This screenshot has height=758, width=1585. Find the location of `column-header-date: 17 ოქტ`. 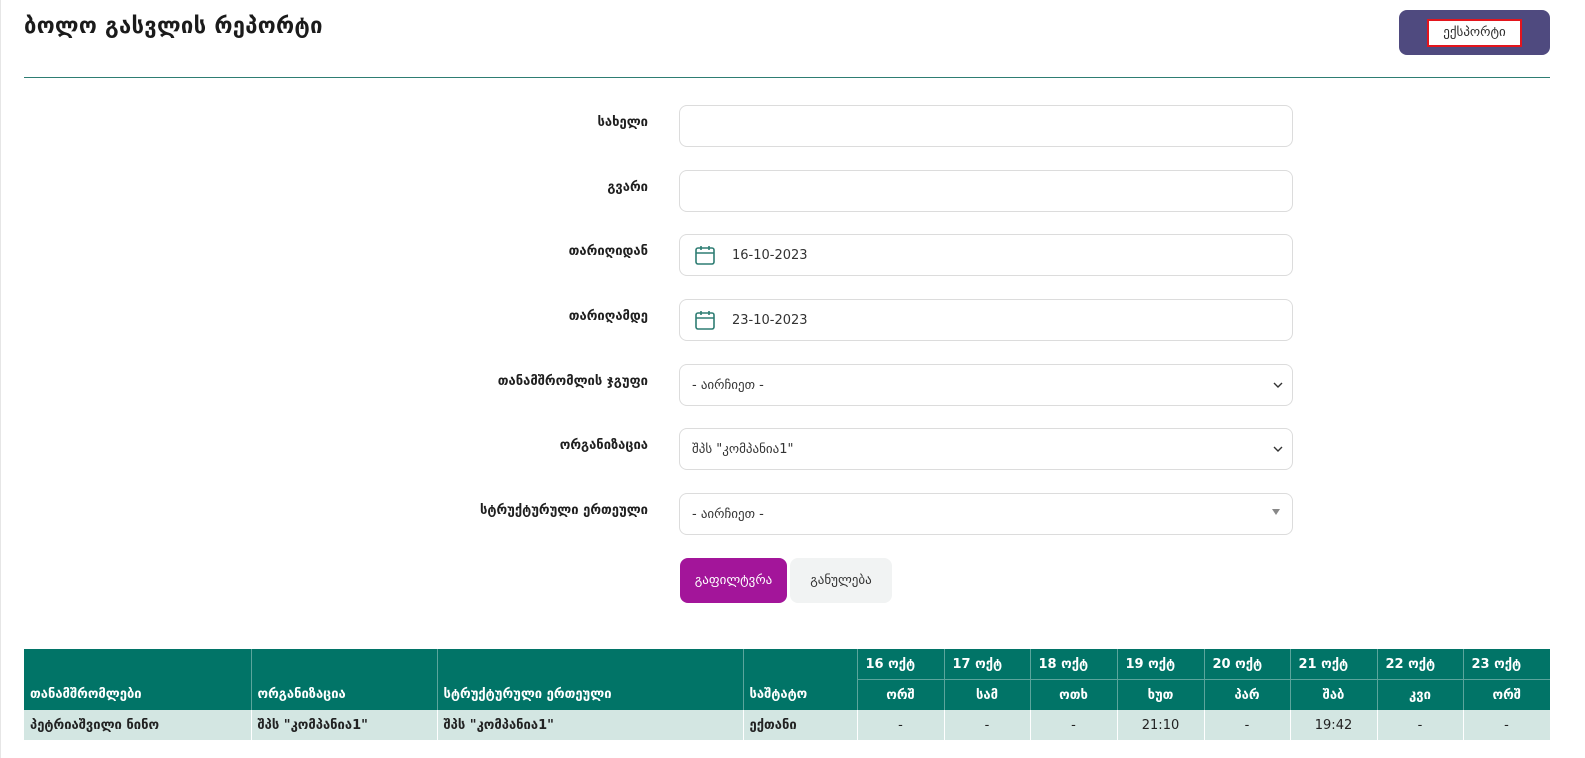

column-header-date: 17 ოქტ is located at coordinates (987, 664).